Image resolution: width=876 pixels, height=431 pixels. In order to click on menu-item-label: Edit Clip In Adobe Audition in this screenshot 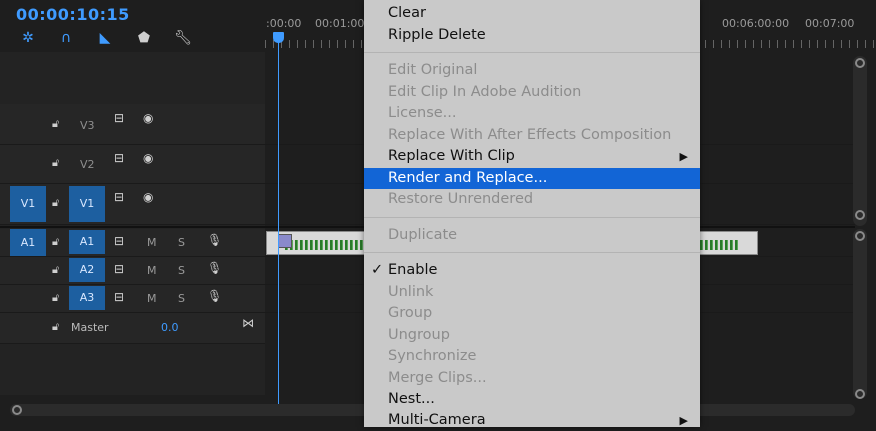, I will do `click(485, 92)`.